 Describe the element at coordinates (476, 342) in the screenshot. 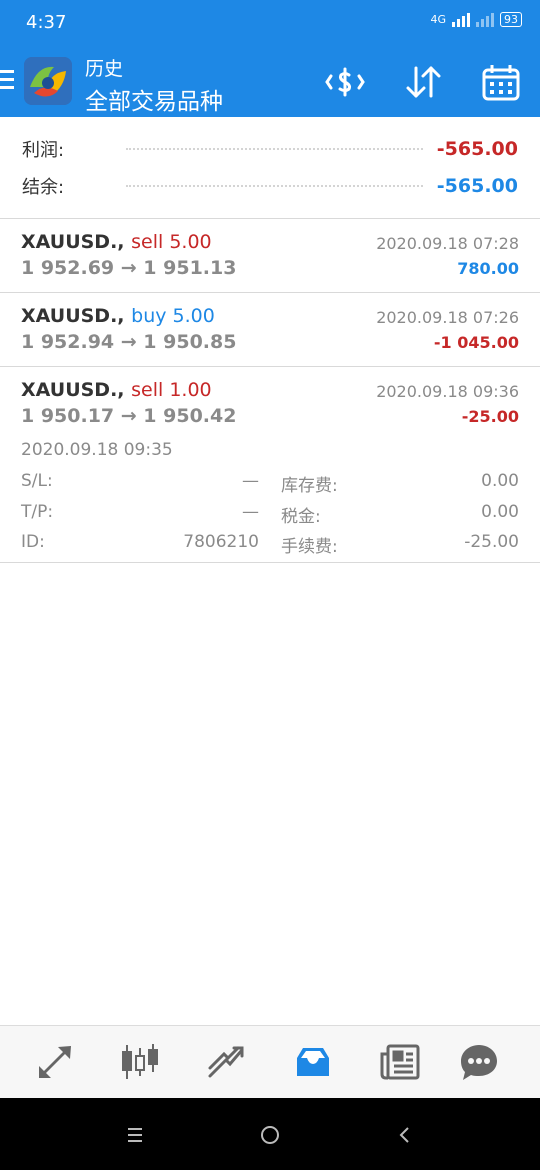

I see `trade-profit: -1 045.00` at that location.